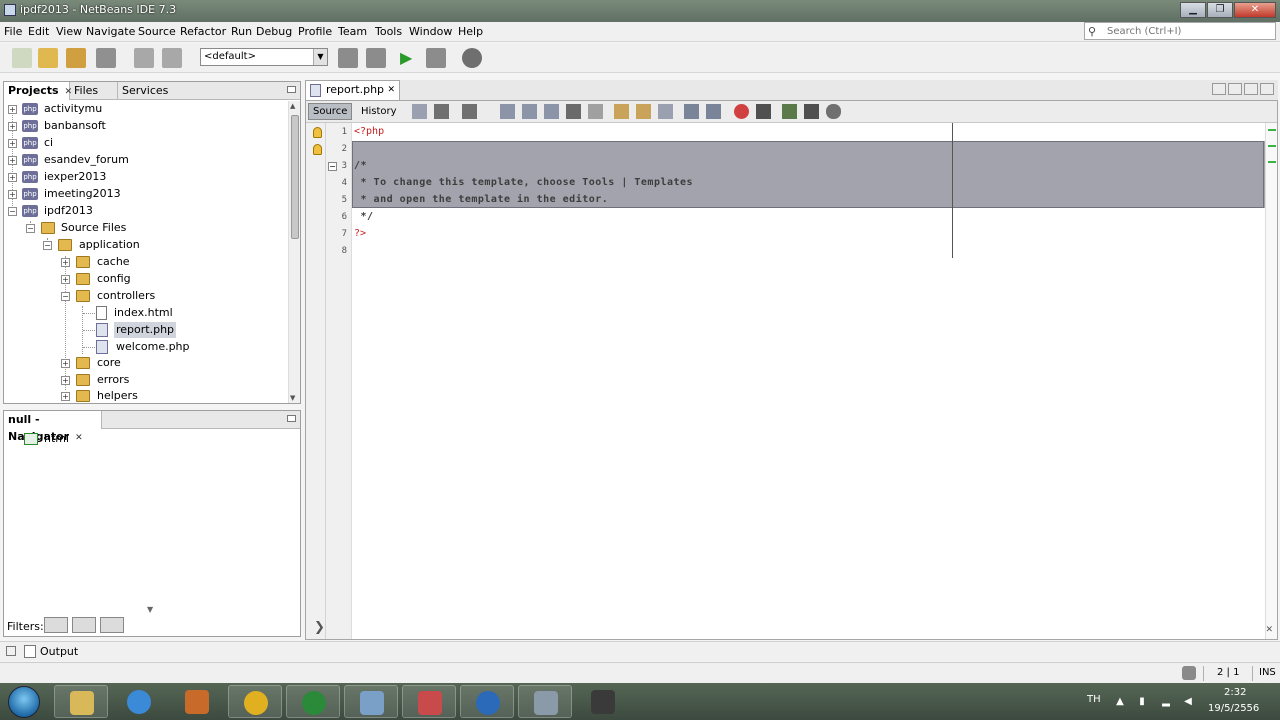  I want to click on device-tray-icon: ▮, so click(1142, 702).